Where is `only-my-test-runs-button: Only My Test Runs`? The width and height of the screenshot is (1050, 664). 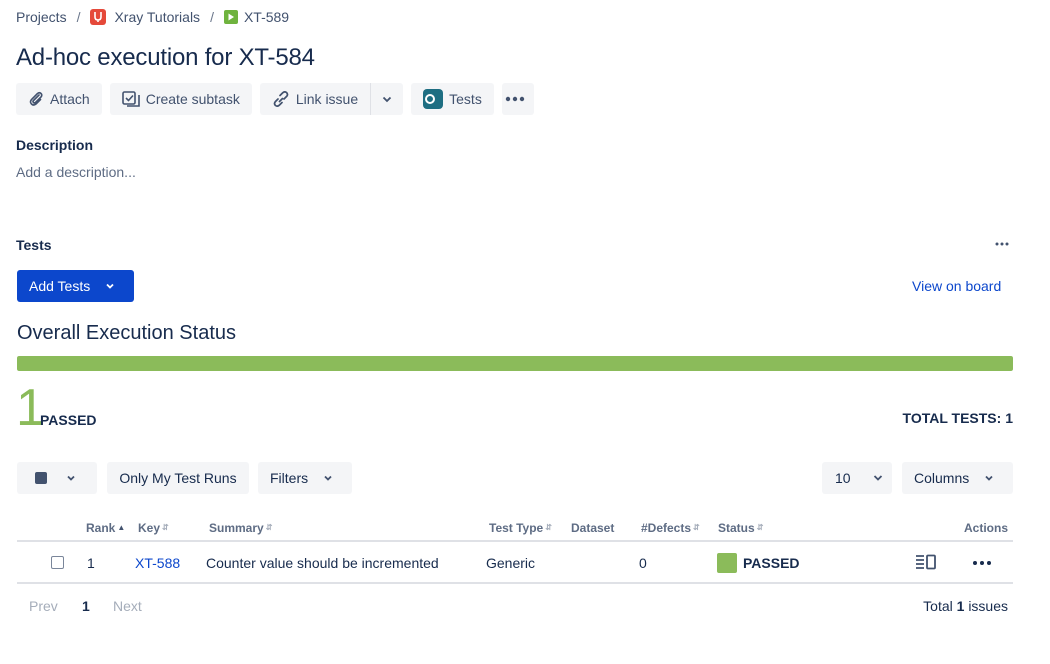 only-my-test-runs-button: Only My Test Runs is located at coordinates (178, 478).